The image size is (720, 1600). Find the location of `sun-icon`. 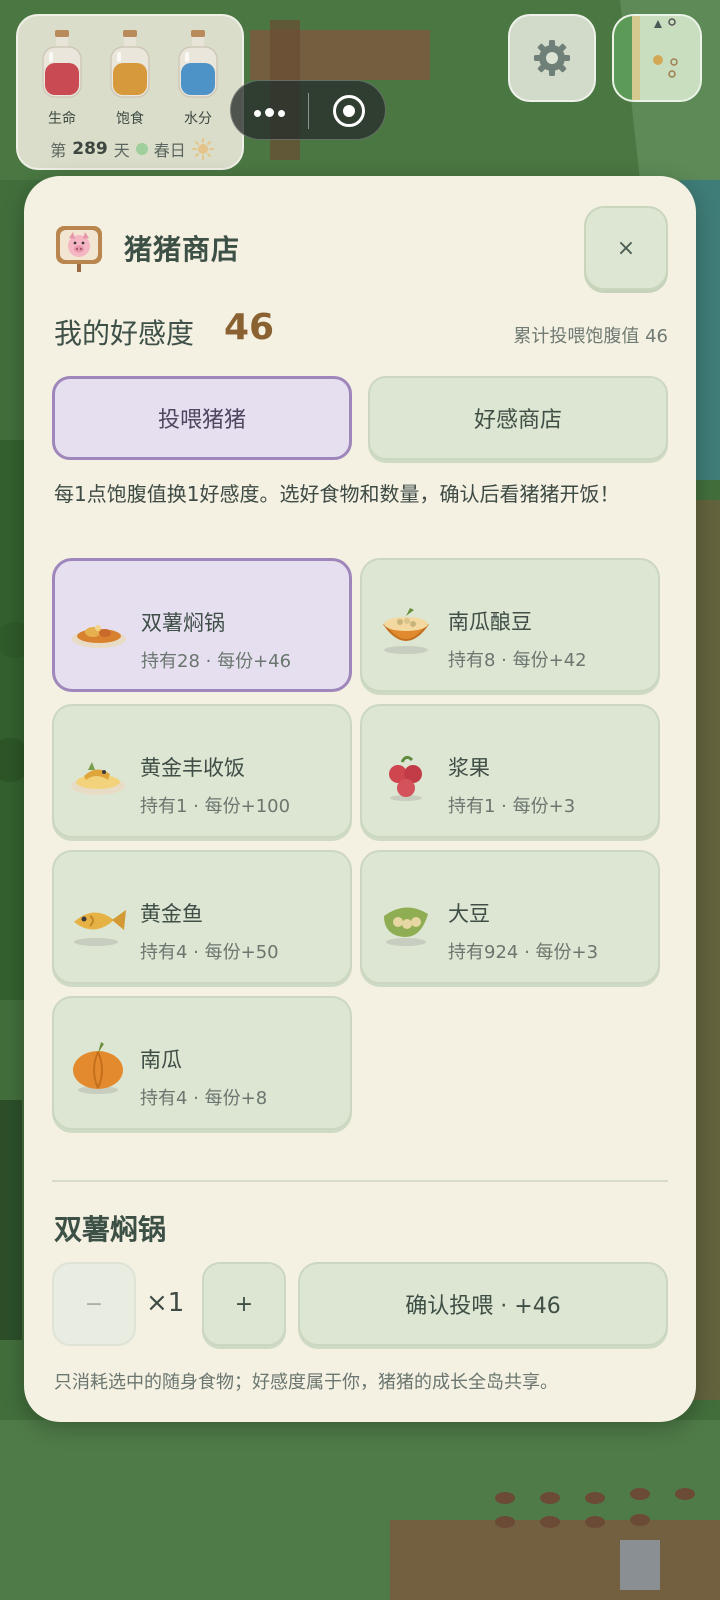

sun-icon is located at coordinates (202, 149).